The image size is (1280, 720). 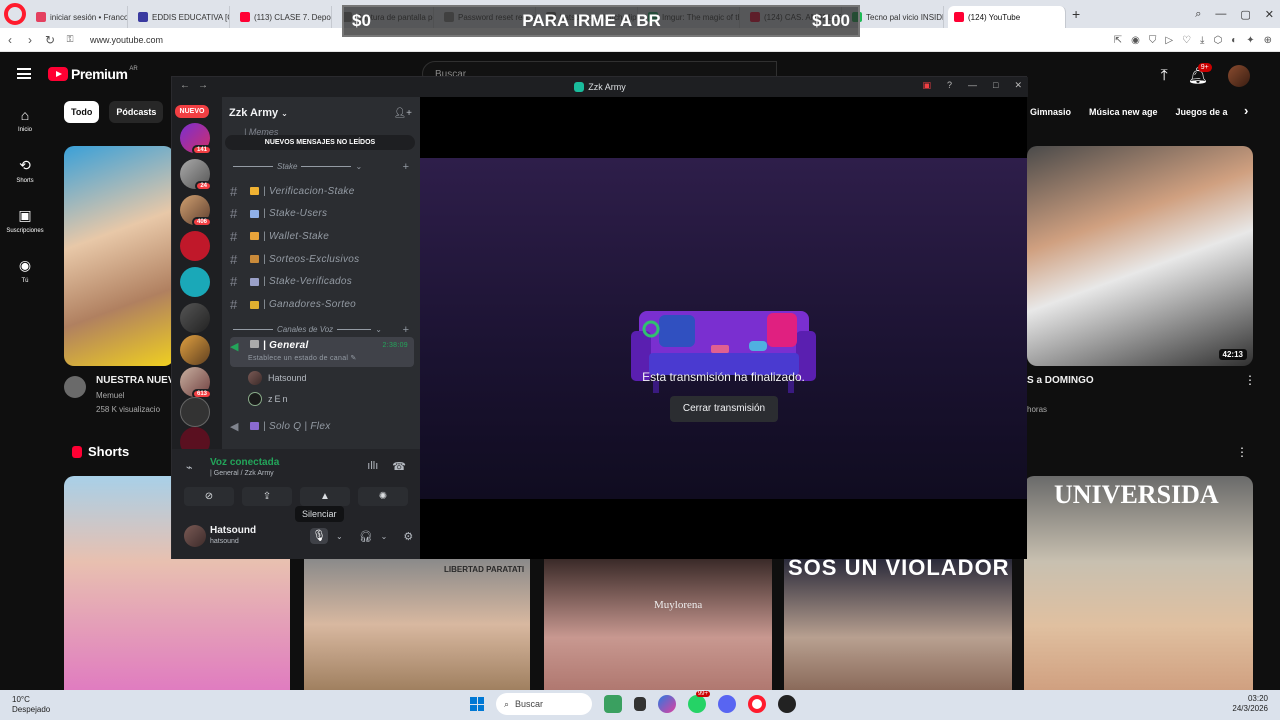 I want to click on chip: Gimnasio, so click(x=1050, y=112).